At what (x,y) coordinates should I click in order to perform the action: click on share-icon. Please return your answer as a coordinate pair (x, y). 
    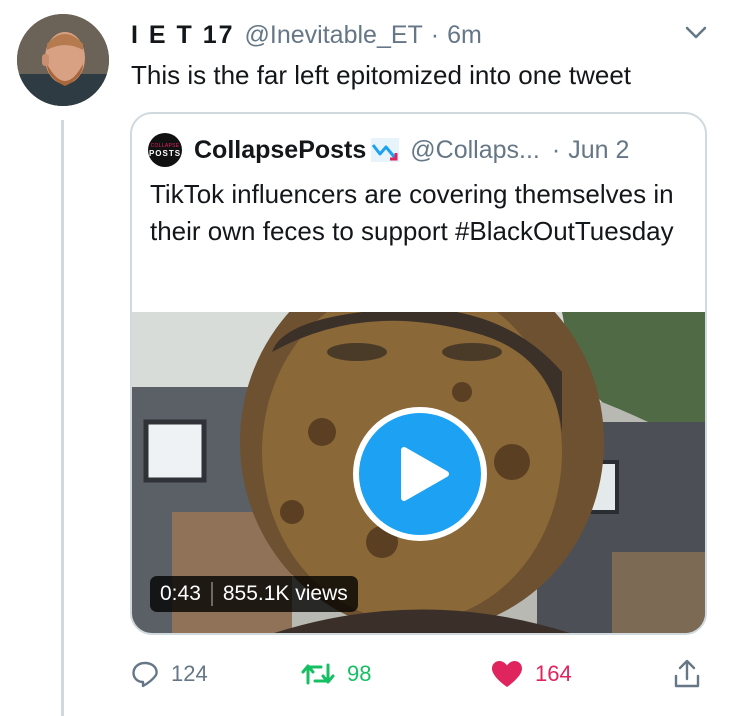
    Looking at the image, I should click on (687, 673).